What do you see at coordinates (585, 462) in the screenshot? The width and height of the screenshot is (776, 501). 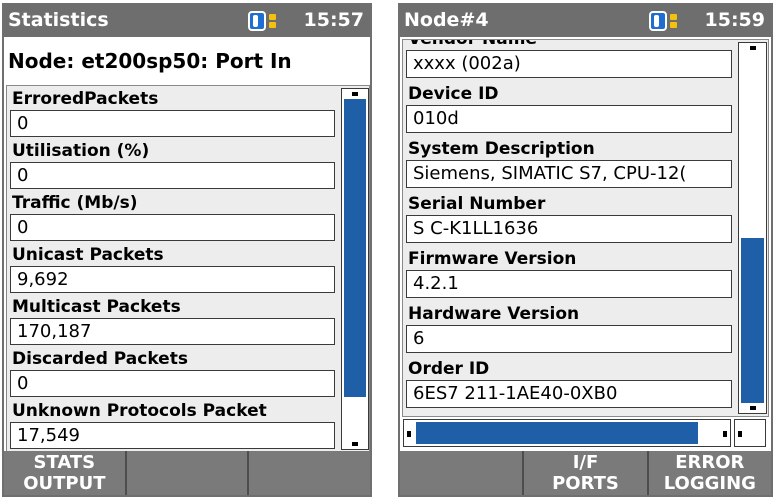 I see `softkey-line1: I/F` at bounding box center [585, 462].